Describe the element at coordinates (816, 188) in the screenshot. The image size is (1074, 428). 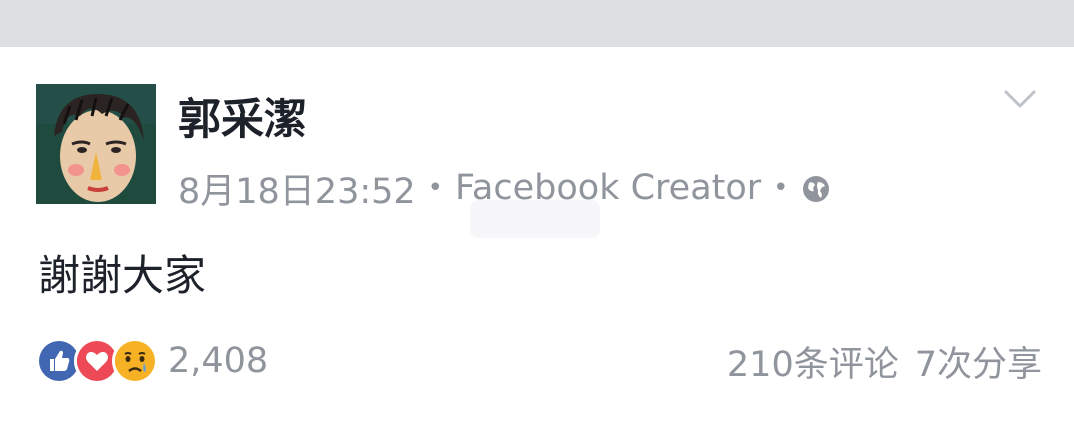
I see `globe-icon` at that location.